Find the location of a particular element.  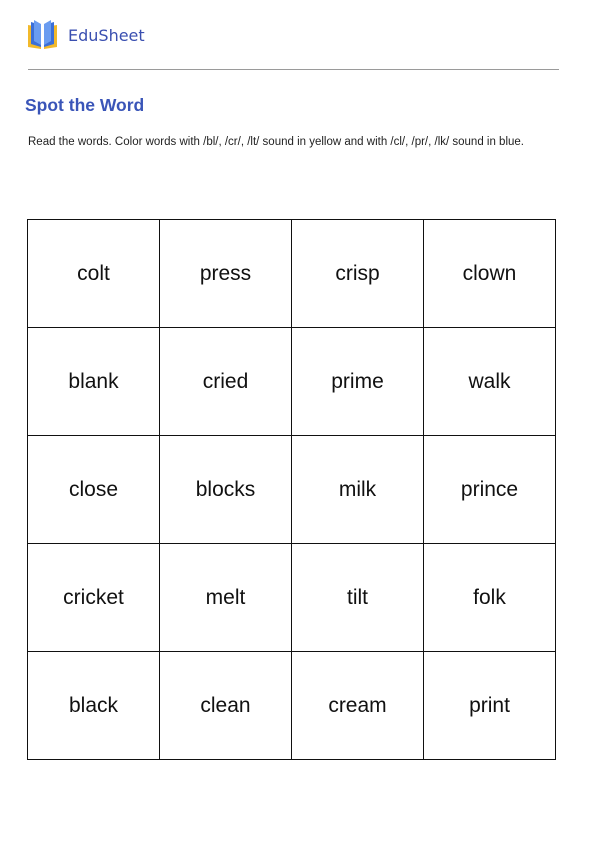

grid-row: colt press crisp clown is located at coordinates (291, 273).